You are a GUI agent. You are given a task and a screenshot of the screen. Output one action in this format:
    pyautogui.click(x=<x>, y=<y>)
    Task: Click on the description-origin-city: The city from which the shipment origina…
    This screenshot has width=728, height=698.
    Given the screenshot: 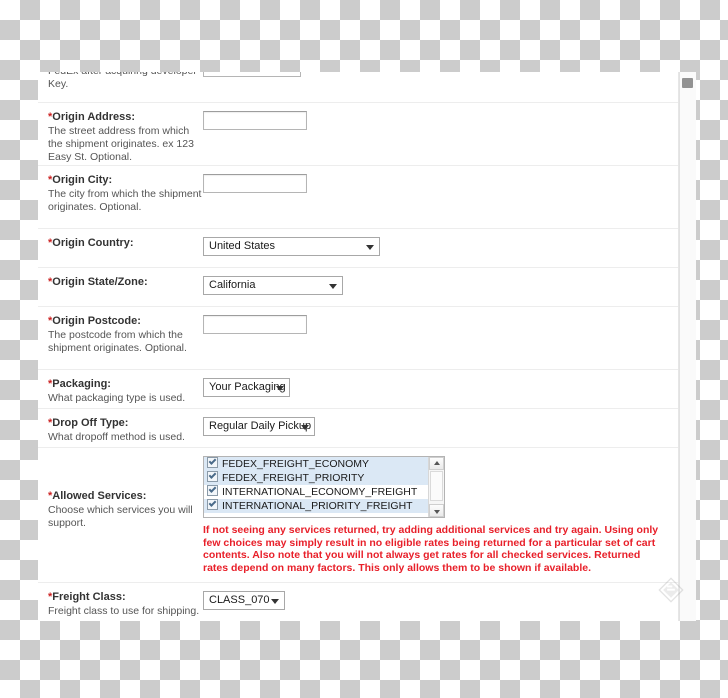 What is the action you would take?
    pyautogui.click(x=125, y=200)
    